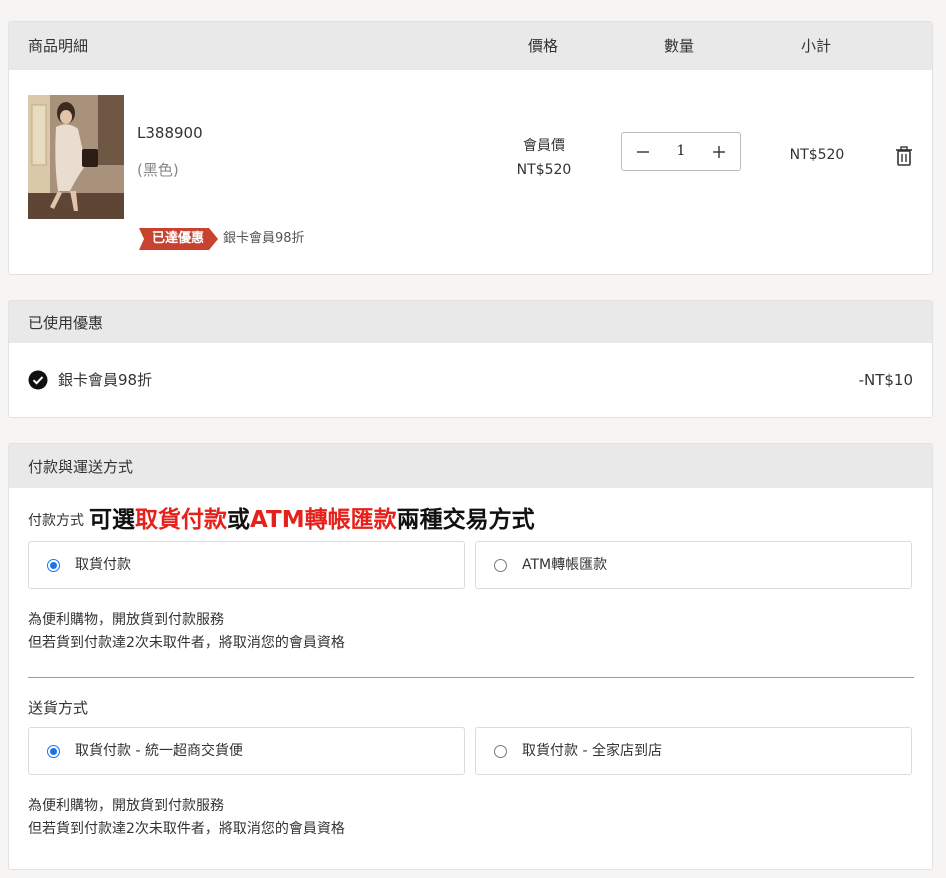 The width and height of the screenshot is (946, 878). I want to click on header-details: 商品明細, so click(58, 46).